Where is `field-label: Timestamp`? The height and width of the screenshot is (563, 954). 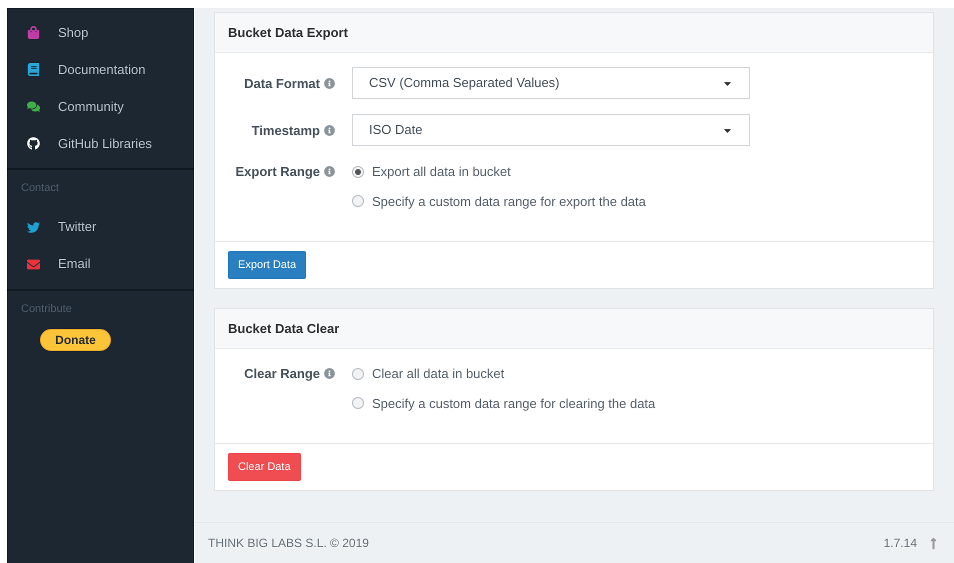
field-label: Timestamp is located at coordinates (286, 131).